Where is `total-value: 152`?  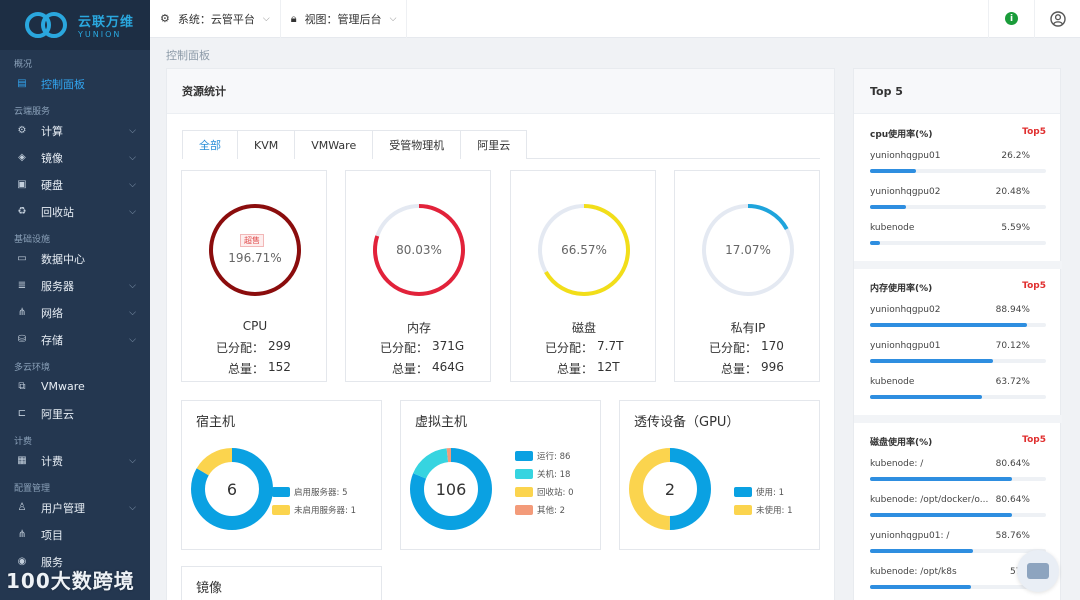
total-value: 152 is located at coordinates (279, 367).